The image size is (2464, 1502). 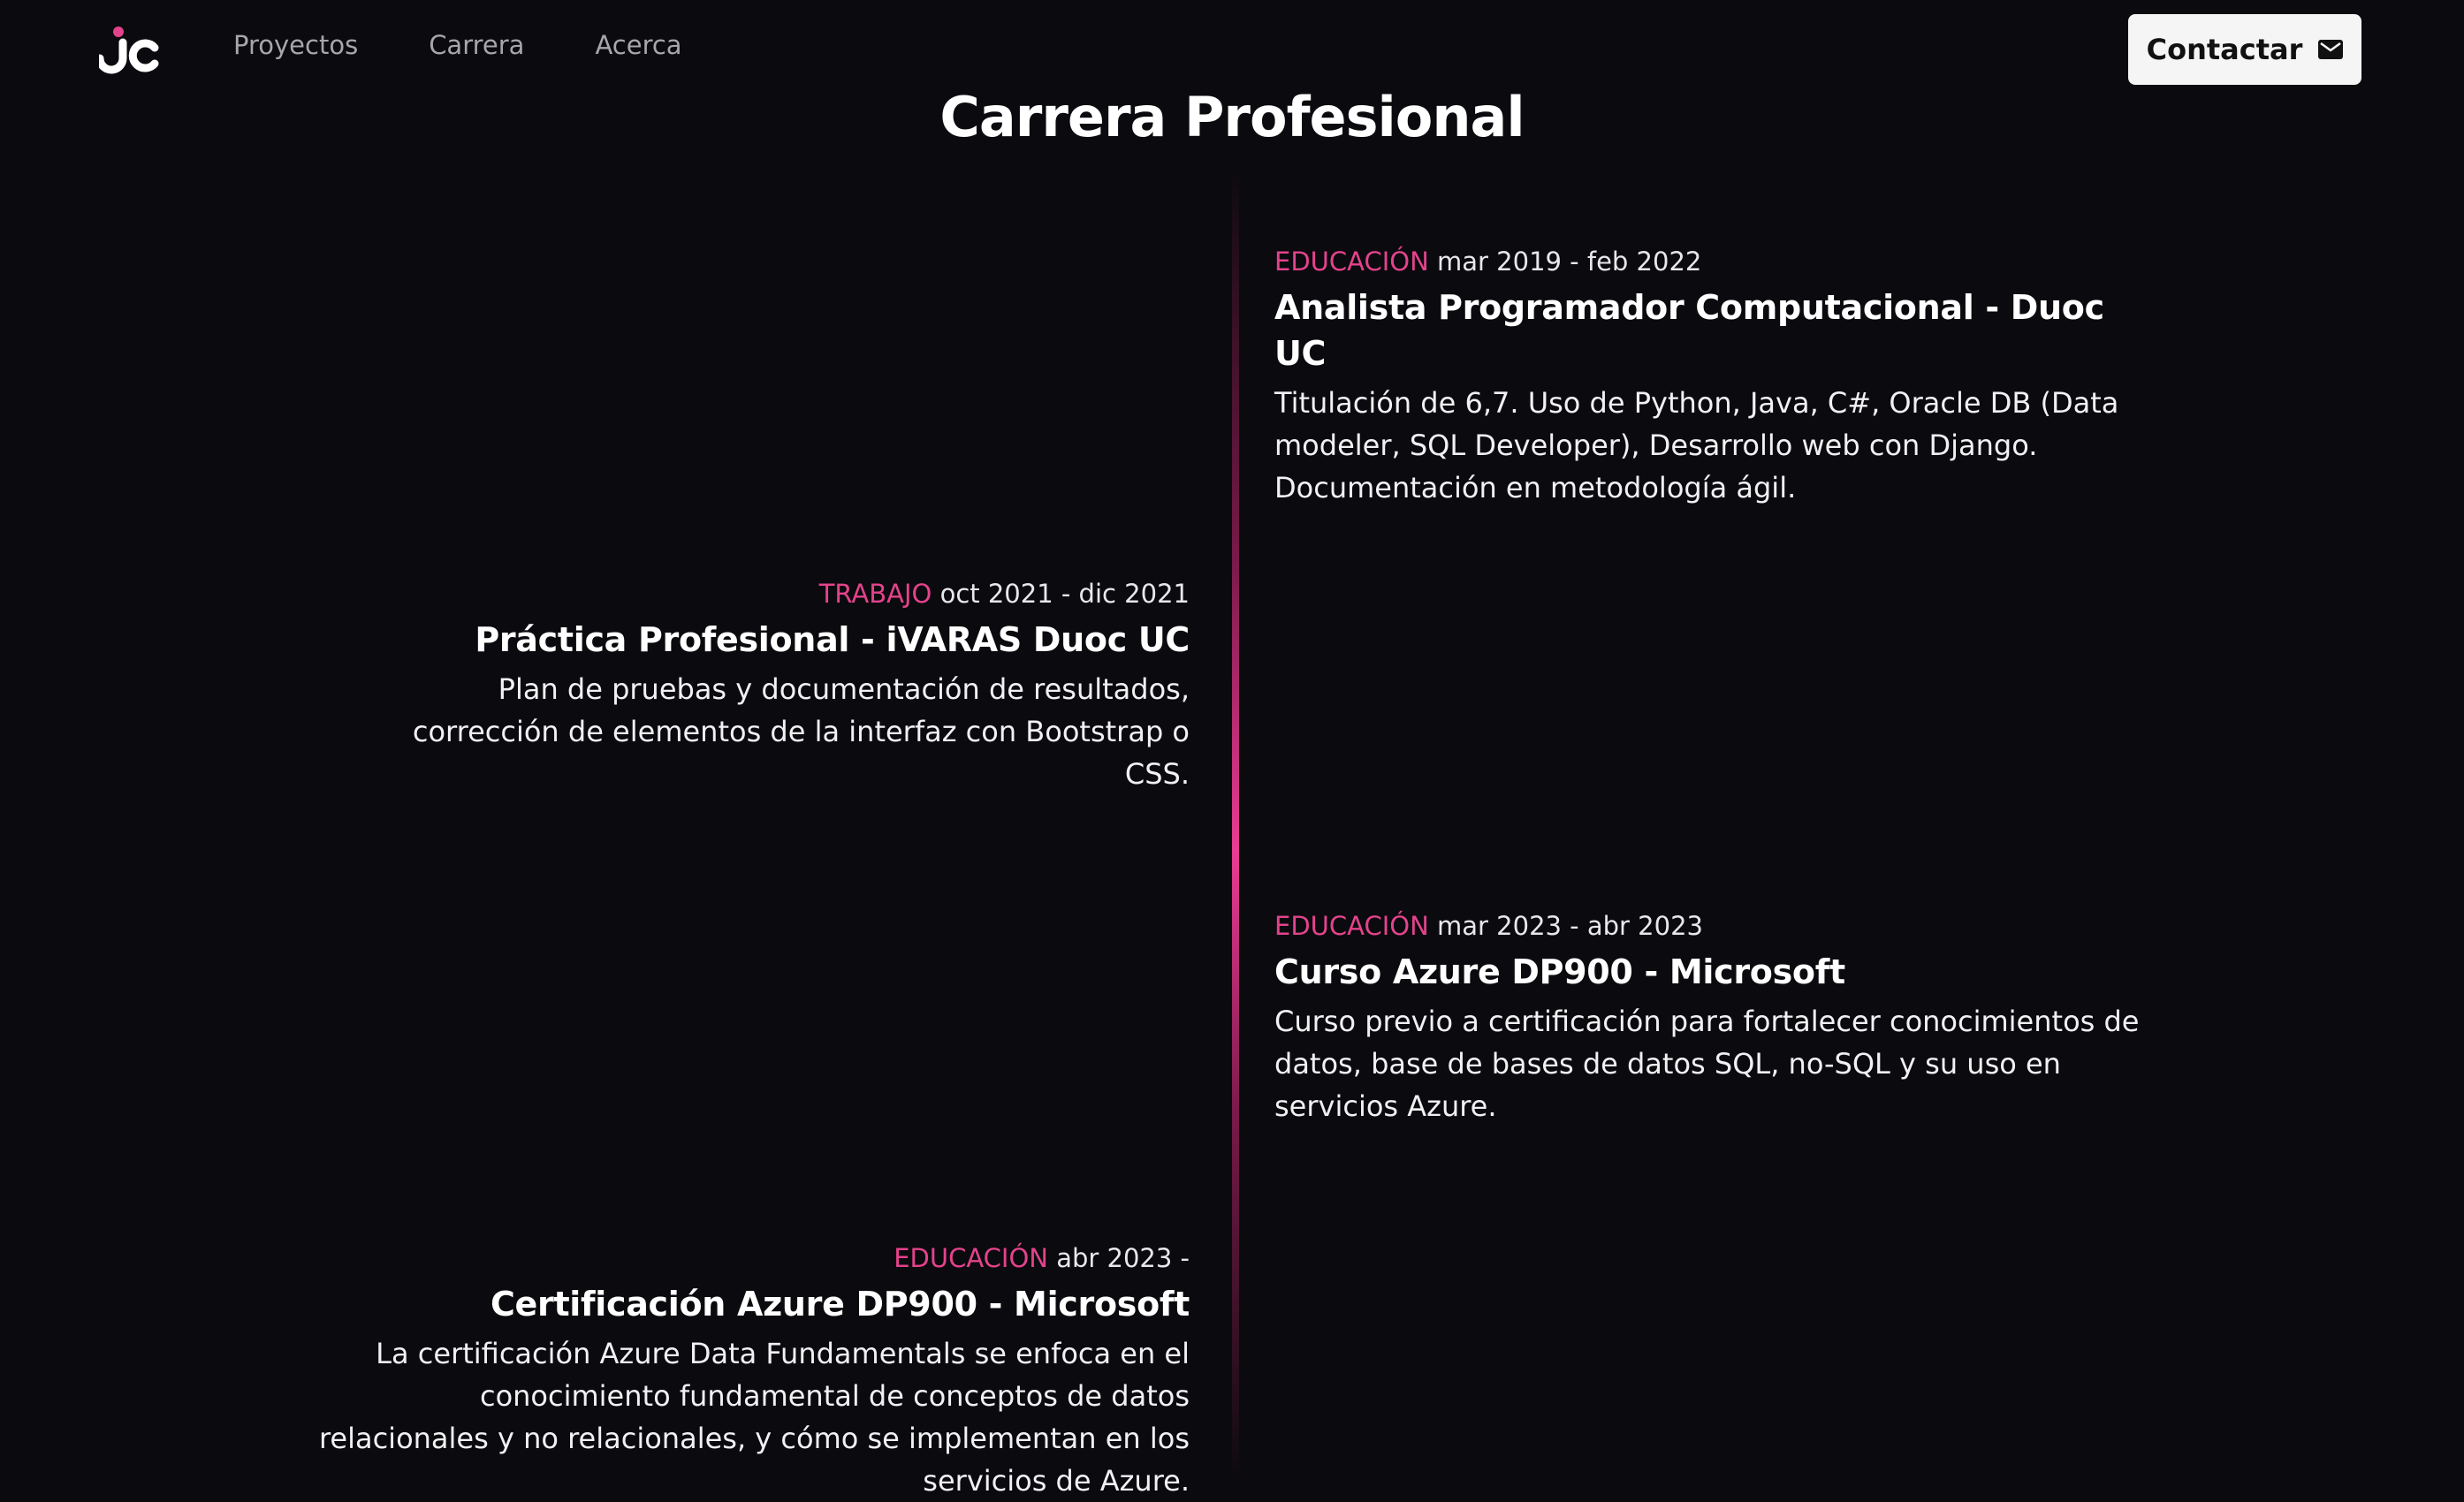 I want to click on nav-links: Proyectos Carrera Acerca, so click(x=458, y=45).